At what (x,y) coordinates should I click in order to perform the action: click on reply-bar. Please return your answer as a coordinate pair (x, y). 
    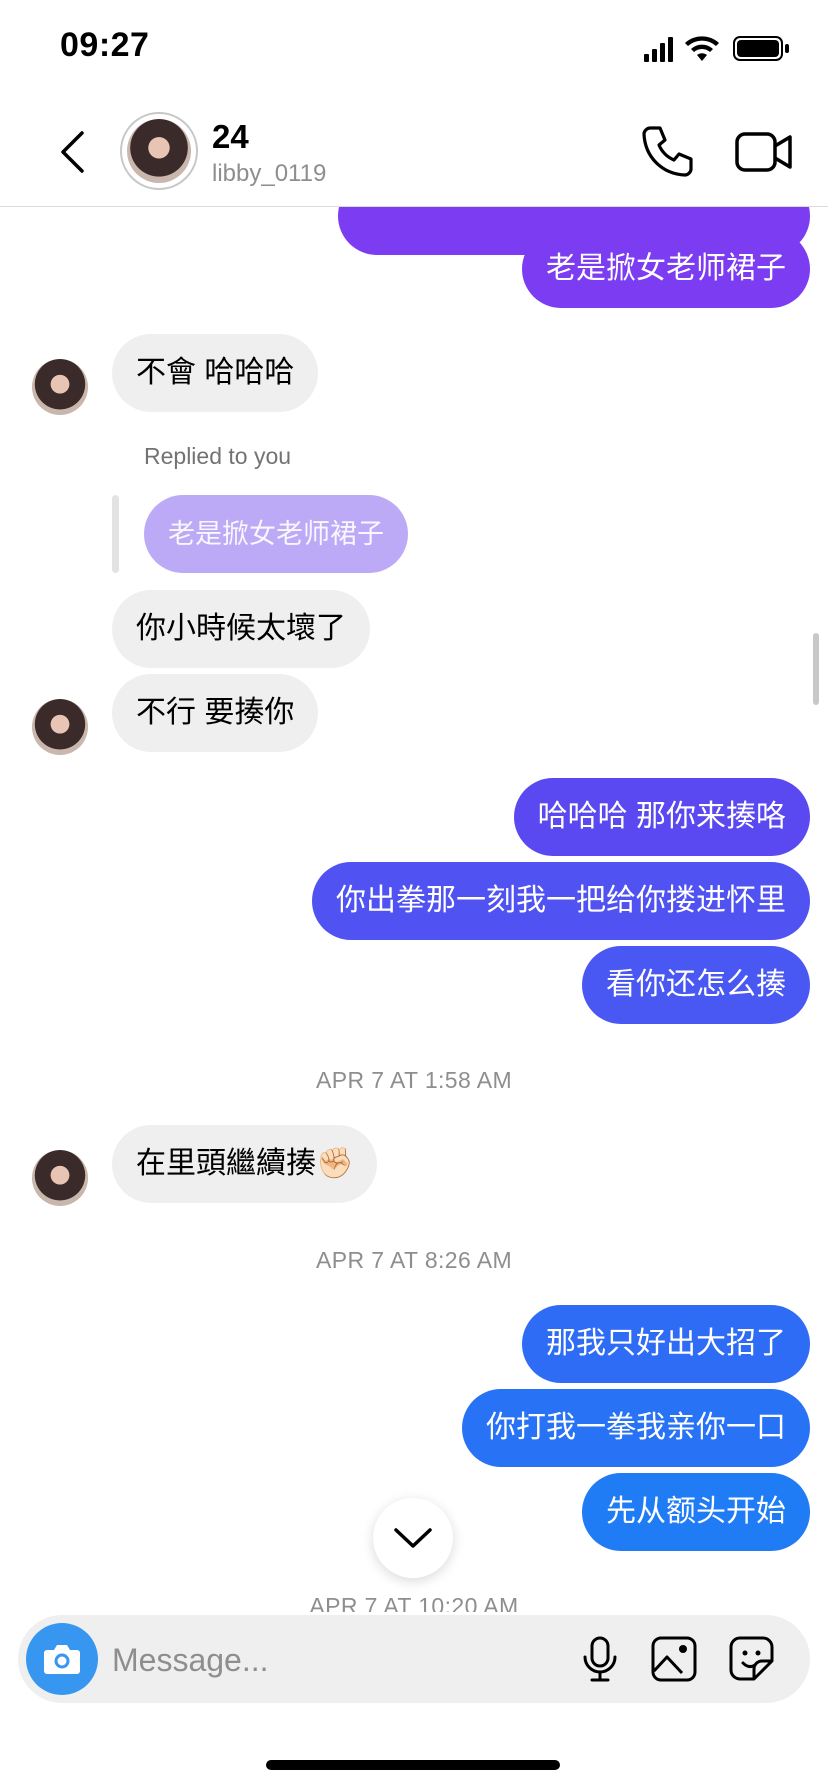
    Looking at the image, I should click on (115, 534).